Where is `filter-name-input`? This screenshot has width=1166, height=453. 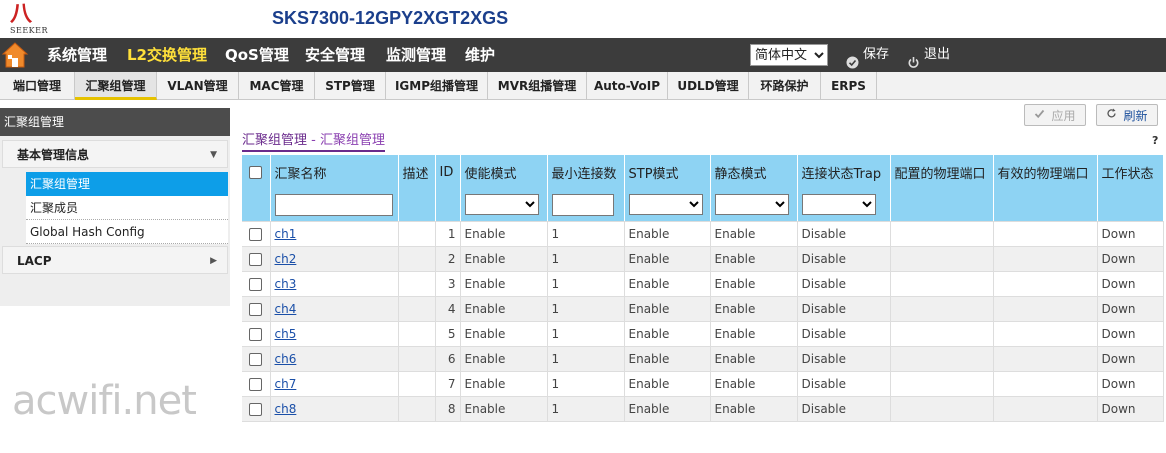
filter-name-input is located at coordinates (333, 204).